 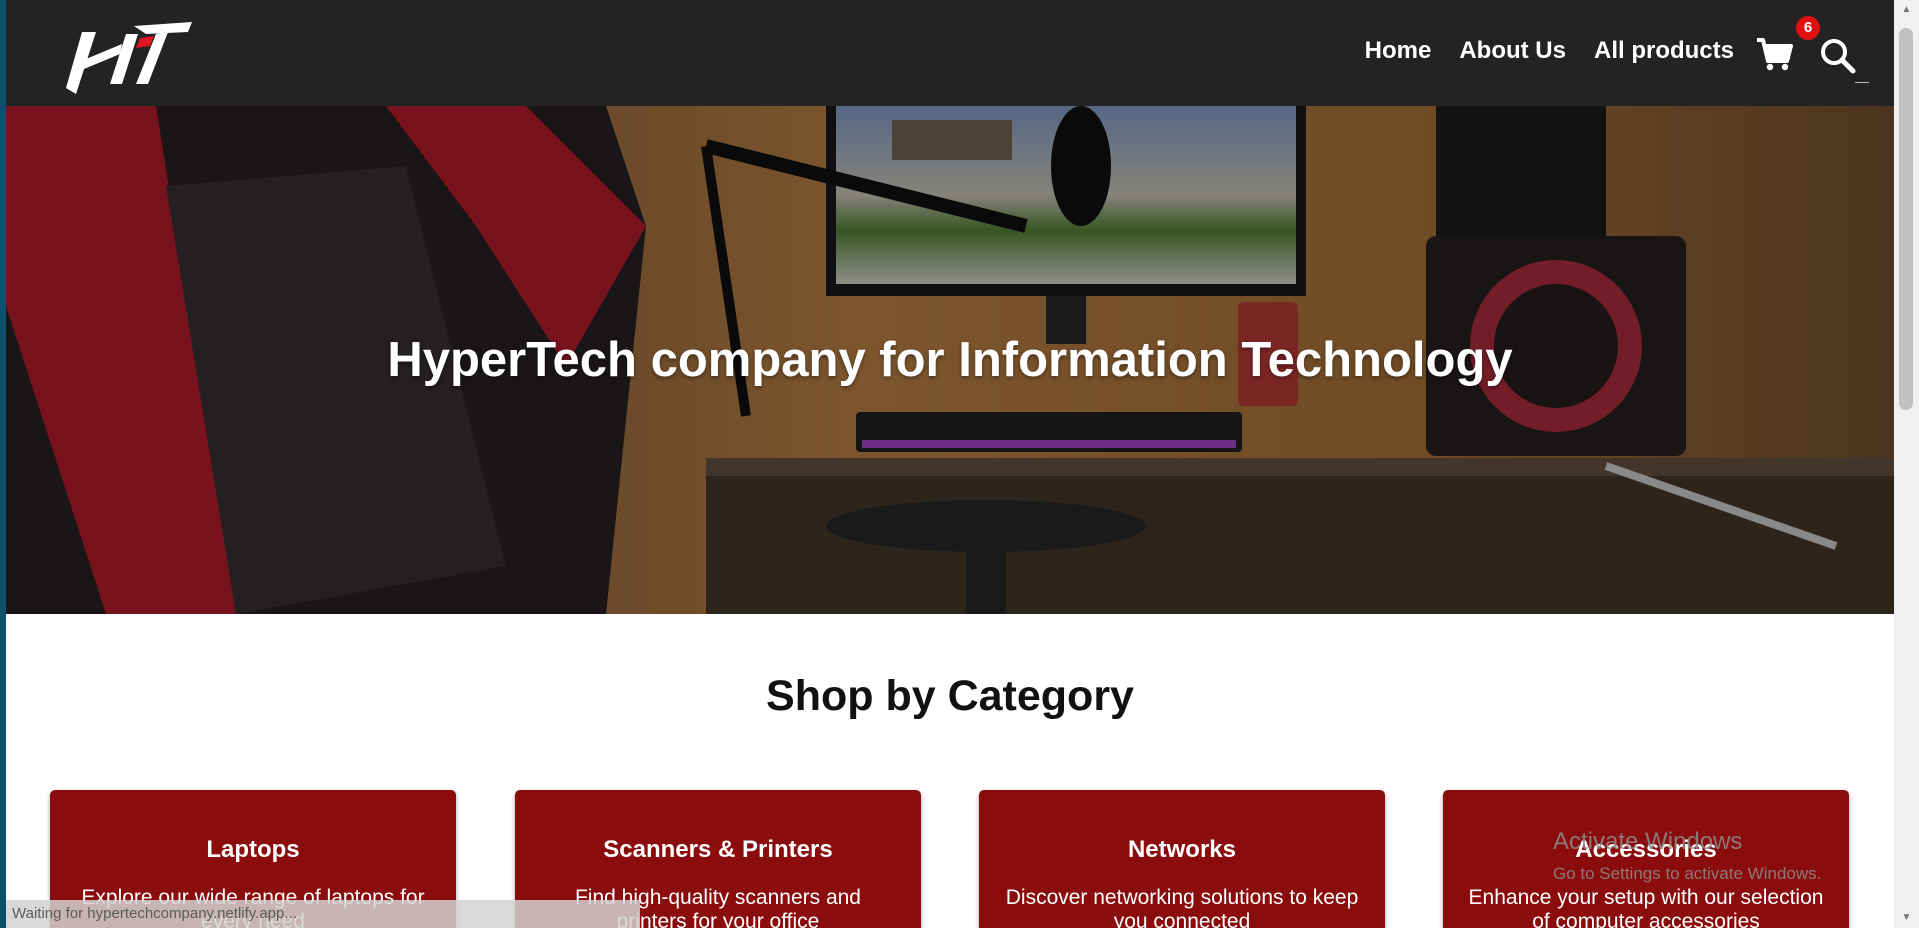 What do you see at coordinates (1906, 10) in the screenshot?
I see `scroll-up-icon: ▲` at bounding box center [1906, 10].